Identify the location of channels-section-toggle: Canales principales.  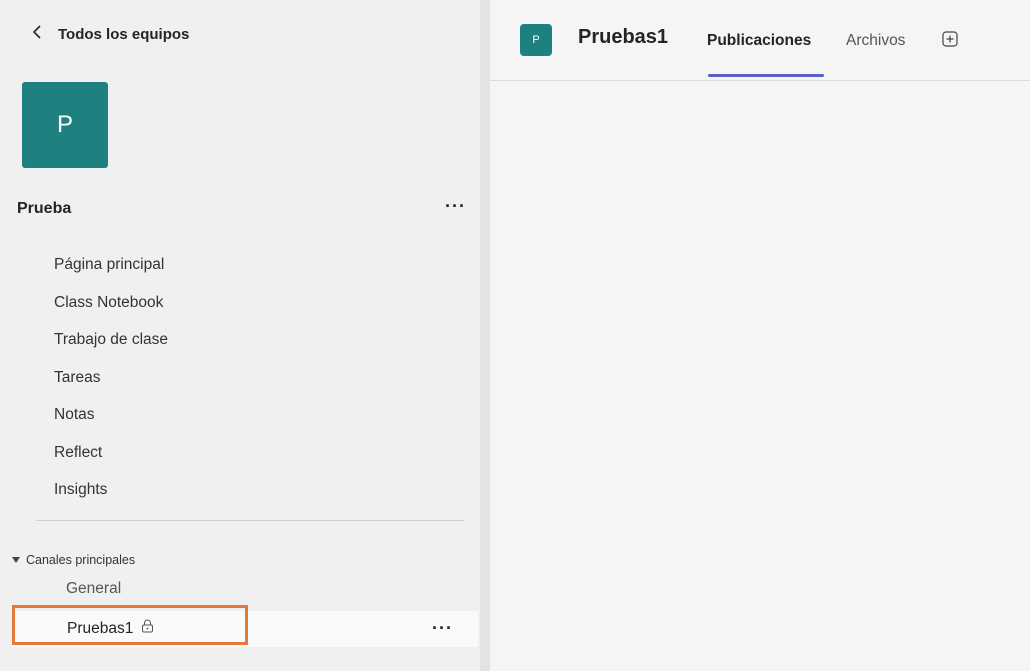
(73, 560).